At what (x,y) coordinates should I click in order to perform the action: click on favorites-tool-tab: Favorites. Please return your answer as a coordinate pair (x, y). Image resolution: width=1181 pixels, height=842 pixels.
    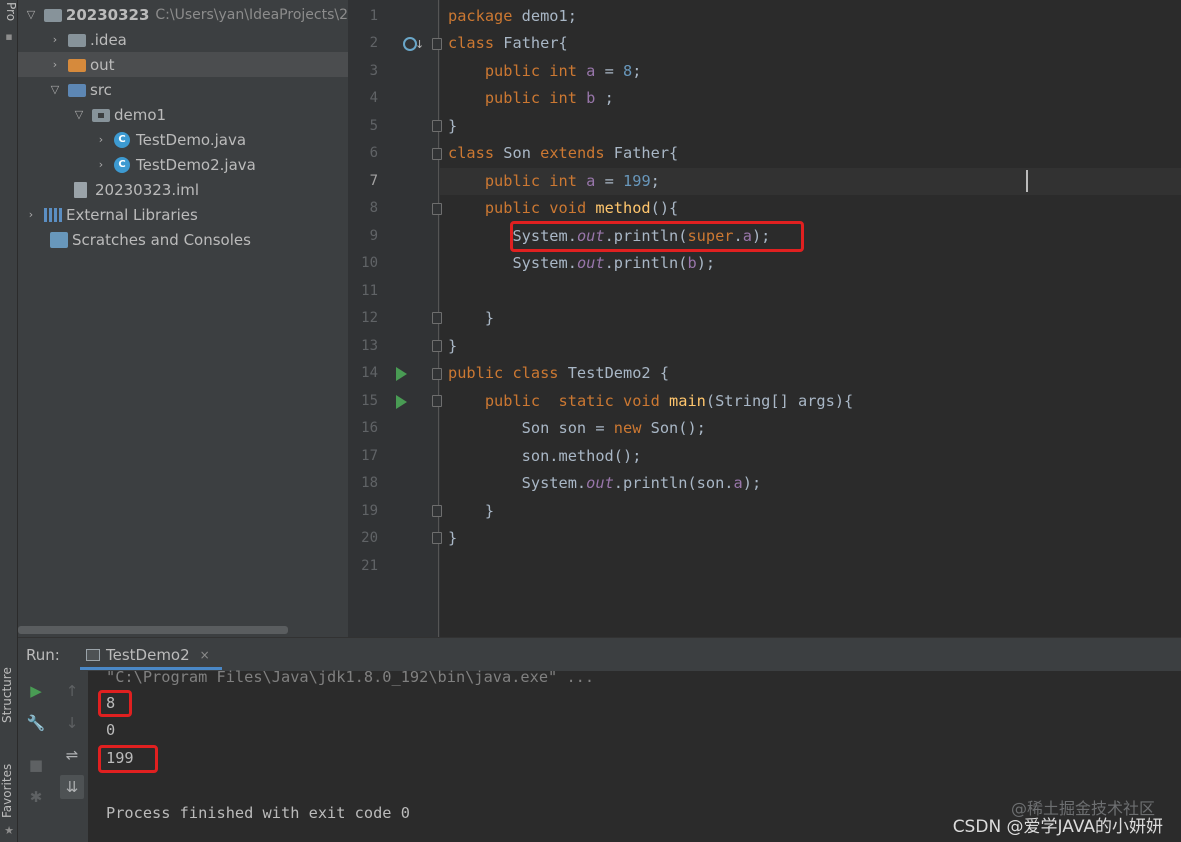
    Looking at the image, I should click on (9, 791).